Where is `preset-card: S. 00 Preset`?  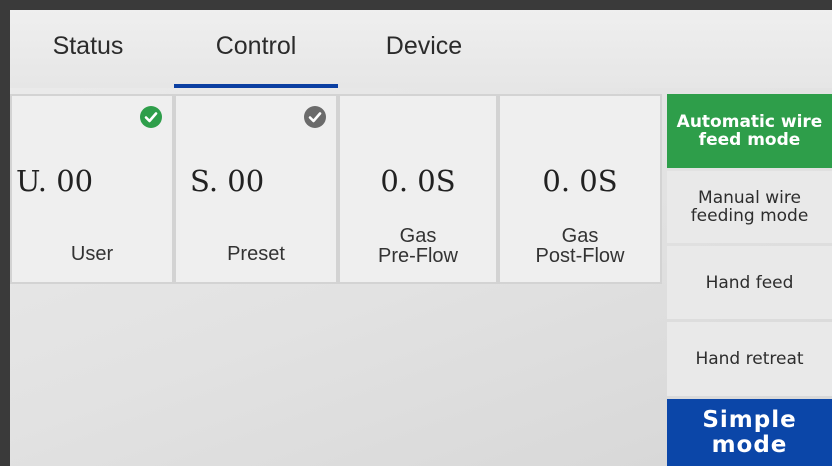
preset-card: S. 00 Preset is located at coordinates (256, 189).